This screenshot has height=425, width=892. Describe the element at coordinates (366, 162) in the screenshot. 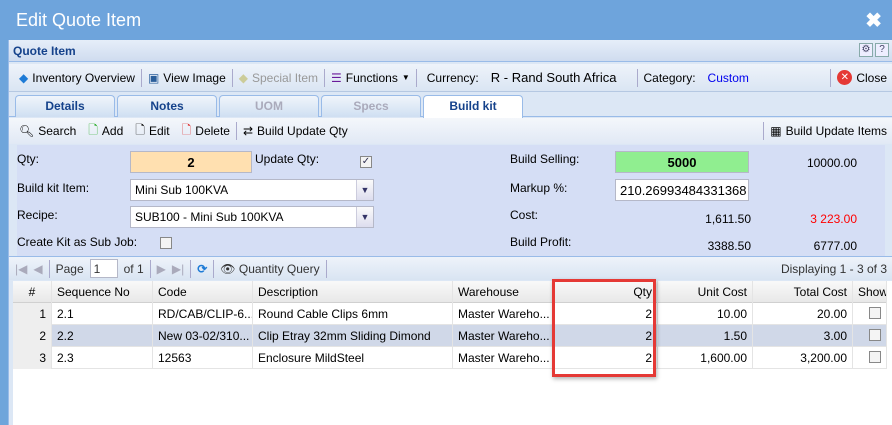

I see `update-qty-checkbox: ✓` at that location.